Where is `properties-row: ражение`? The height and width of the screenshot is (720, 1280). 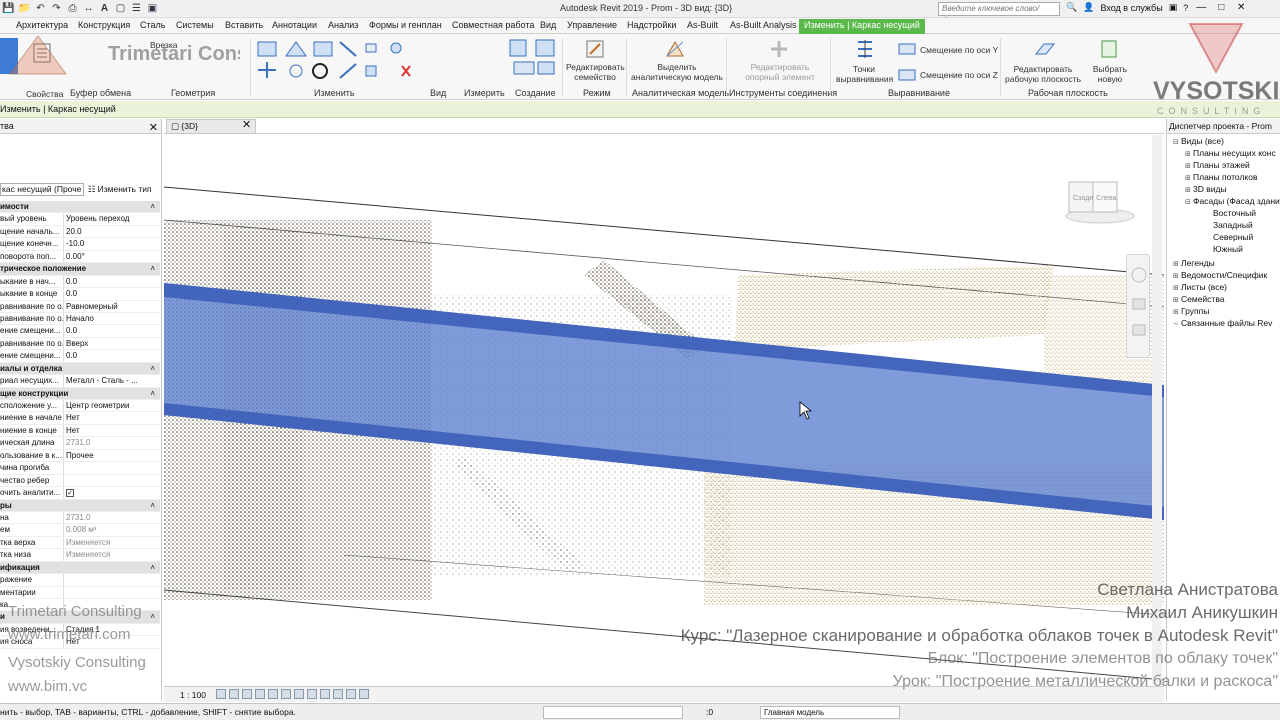 properties-row: ражение is located at coordinates (80, 580).